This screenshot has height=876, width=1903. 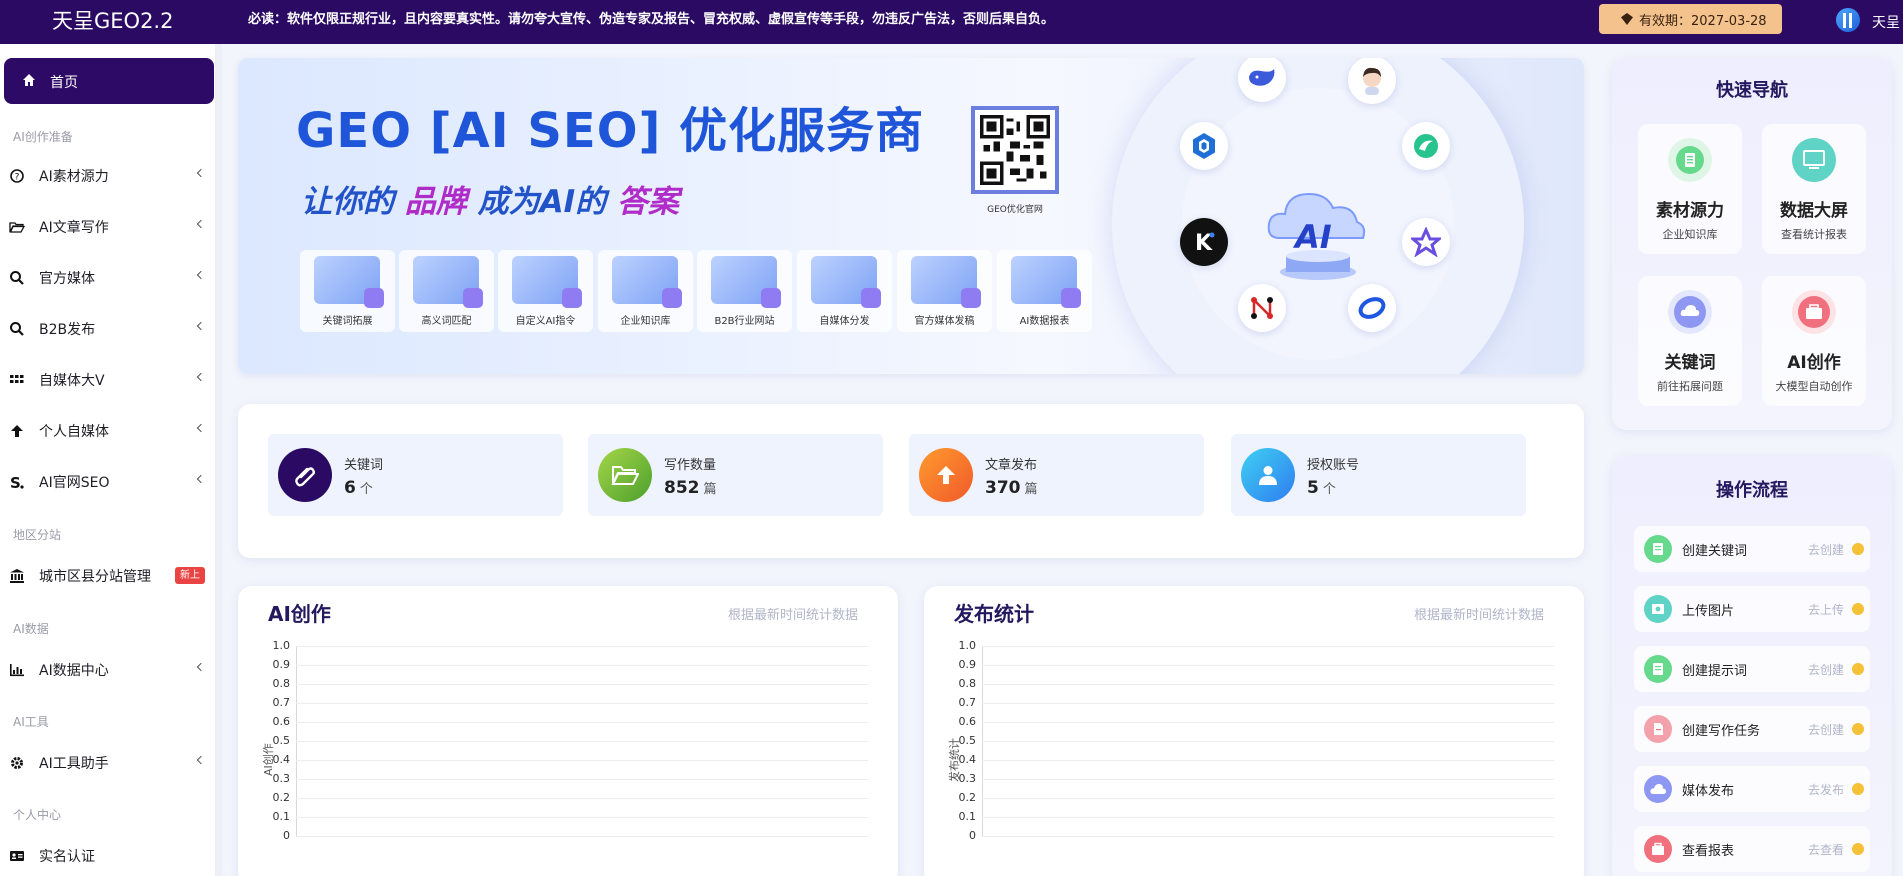 I want to click on quick-nav-material: 素材源力 企业知识库, so click(x=1690, y=189).